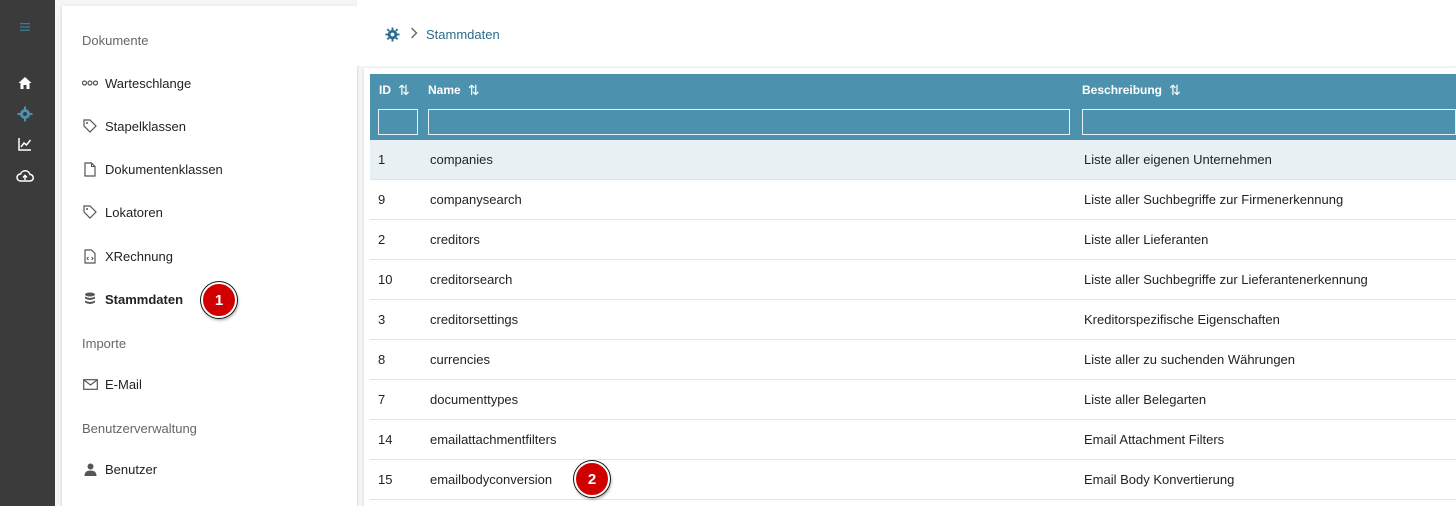  I want to click on cell-id: 1, so click(382, 159).